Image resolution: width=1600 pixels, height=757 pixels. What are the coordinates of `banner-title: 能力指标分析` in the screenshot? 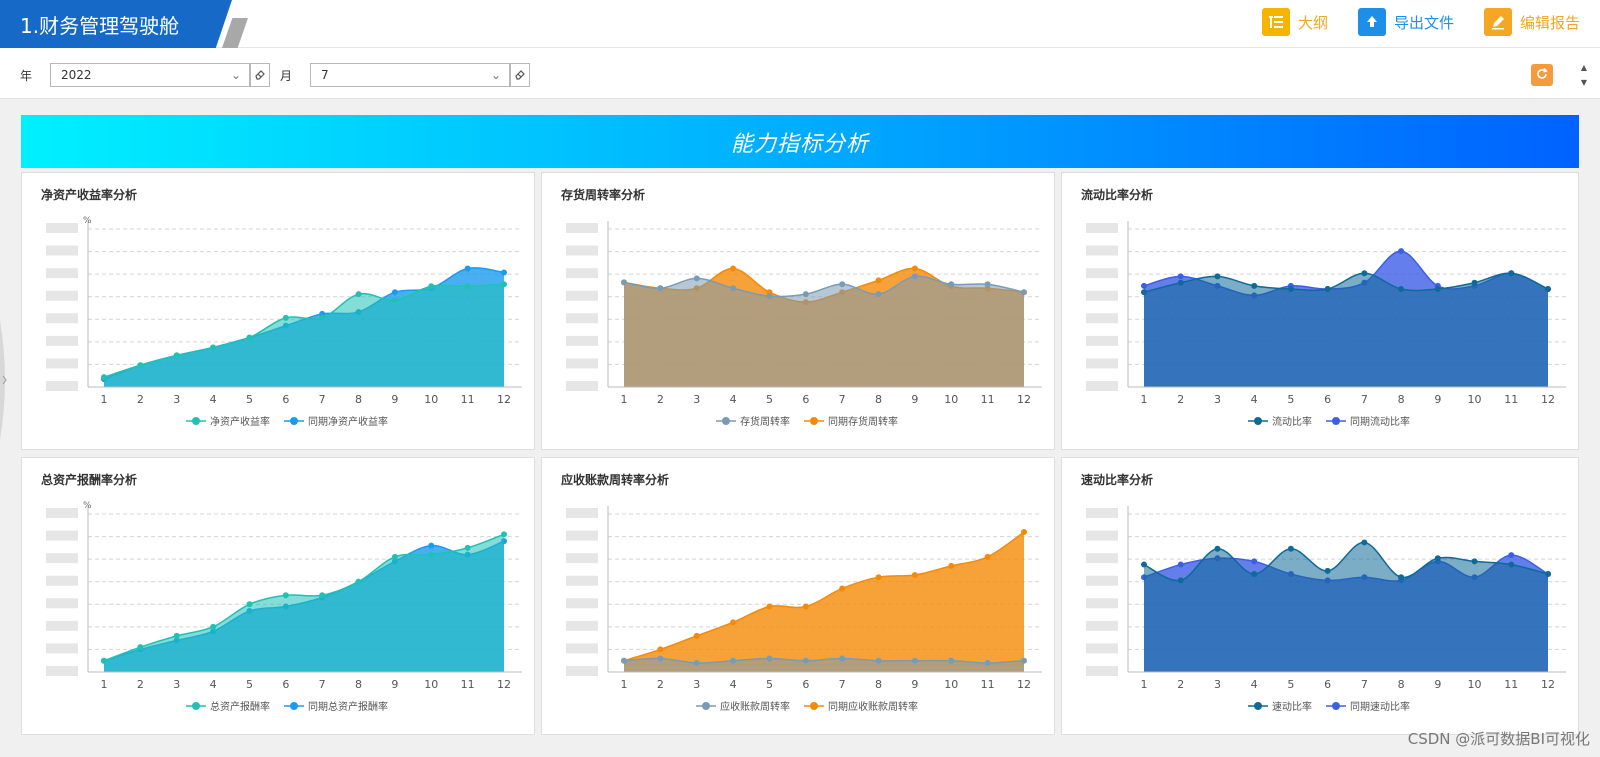 It's located at (799, 144).